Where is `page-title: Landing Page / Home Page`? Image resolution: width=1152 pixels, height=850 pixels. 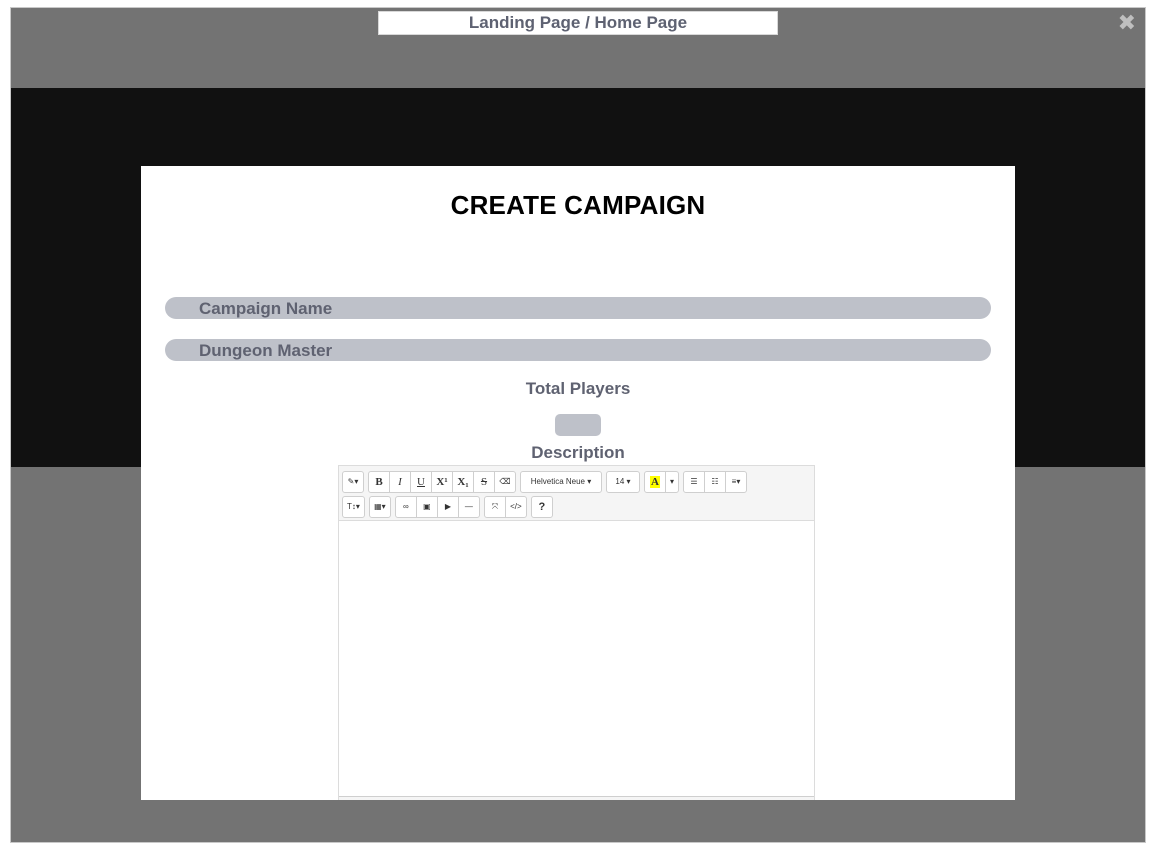 page-title: Landing Page / Home Page is located at coordinates (578, 23).